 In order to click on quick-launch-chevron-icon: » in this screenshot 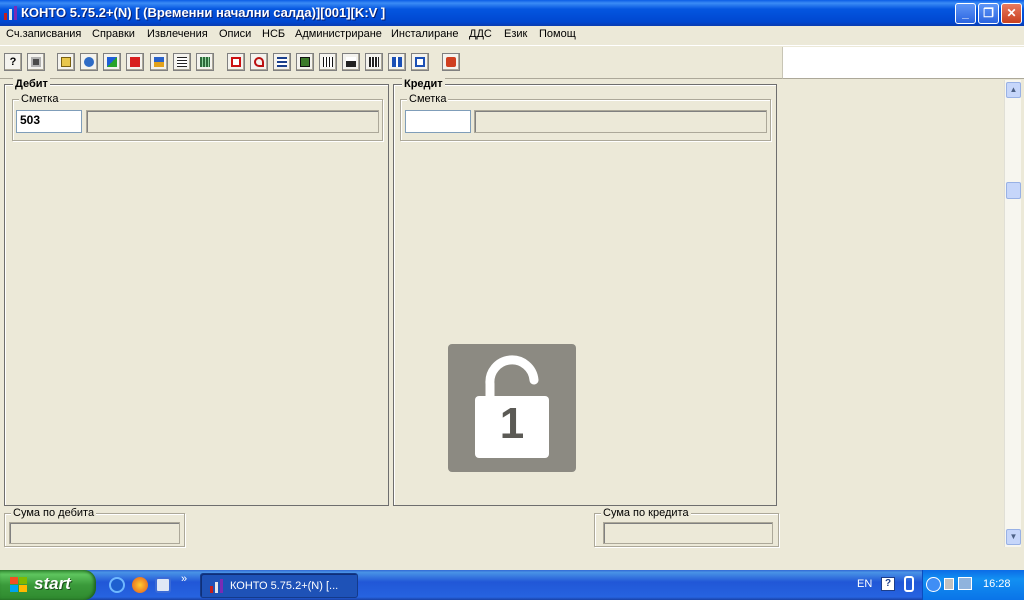, I will do `click(184, 579)`.